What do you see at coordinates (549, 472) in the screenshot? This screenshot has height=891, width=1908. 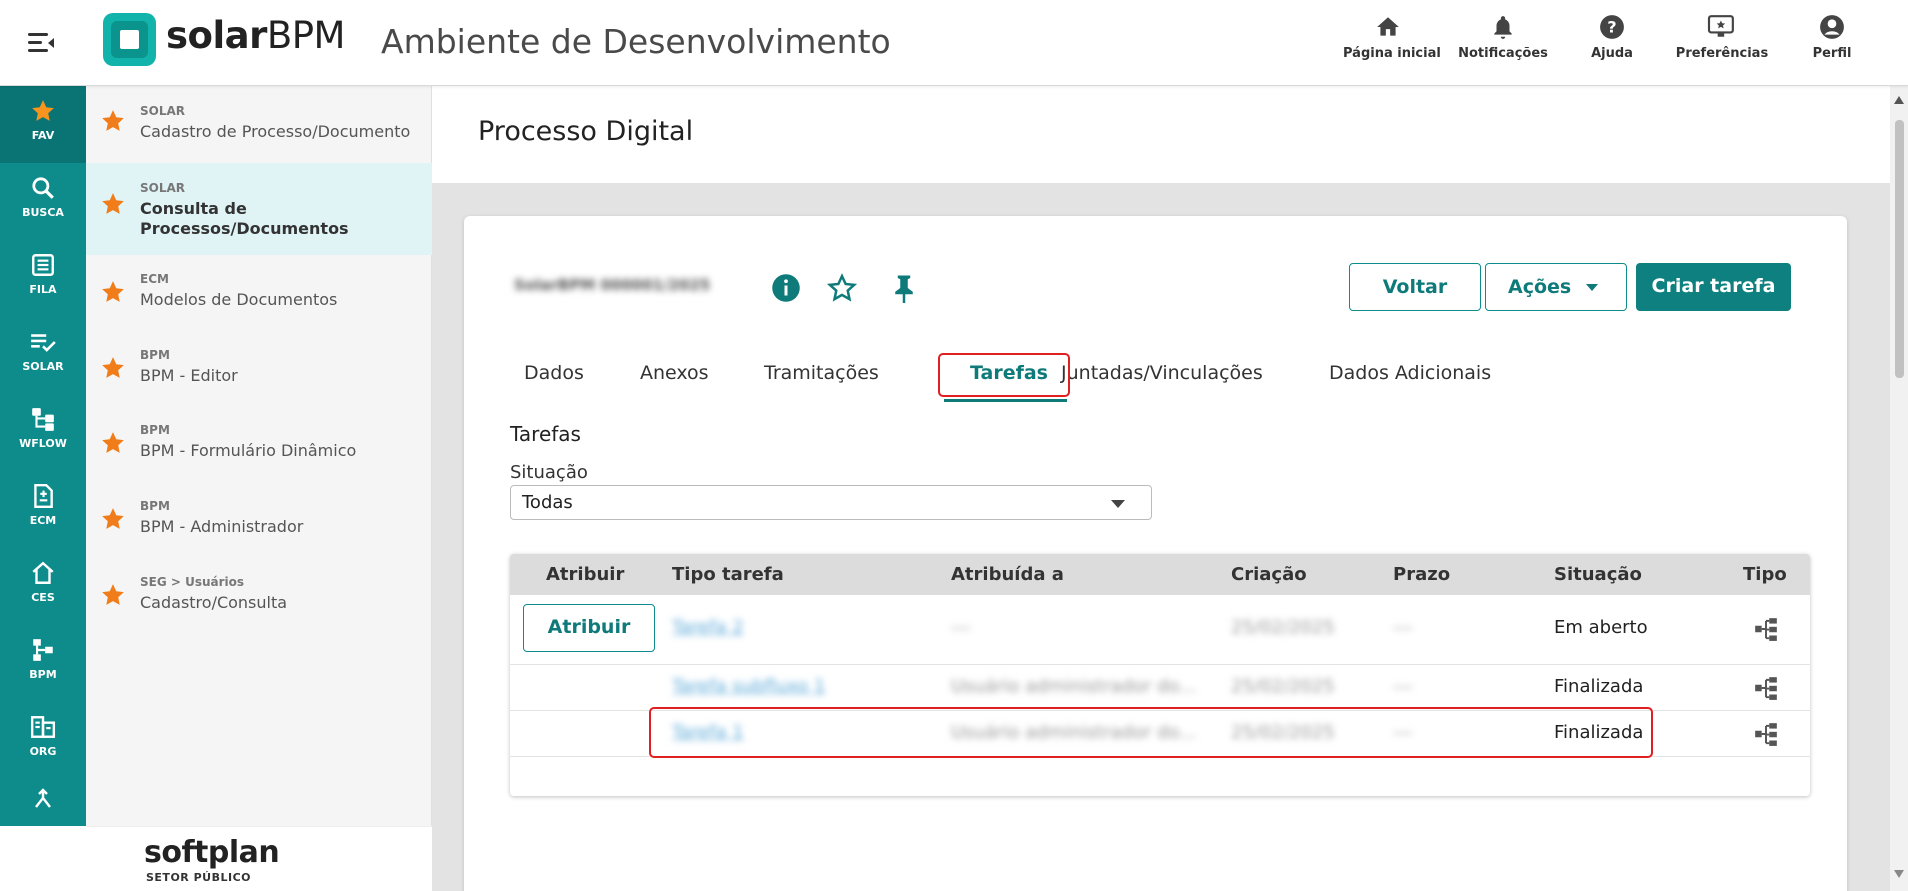 I see `situacao-label: Situação` at bounding box center [549, 472].